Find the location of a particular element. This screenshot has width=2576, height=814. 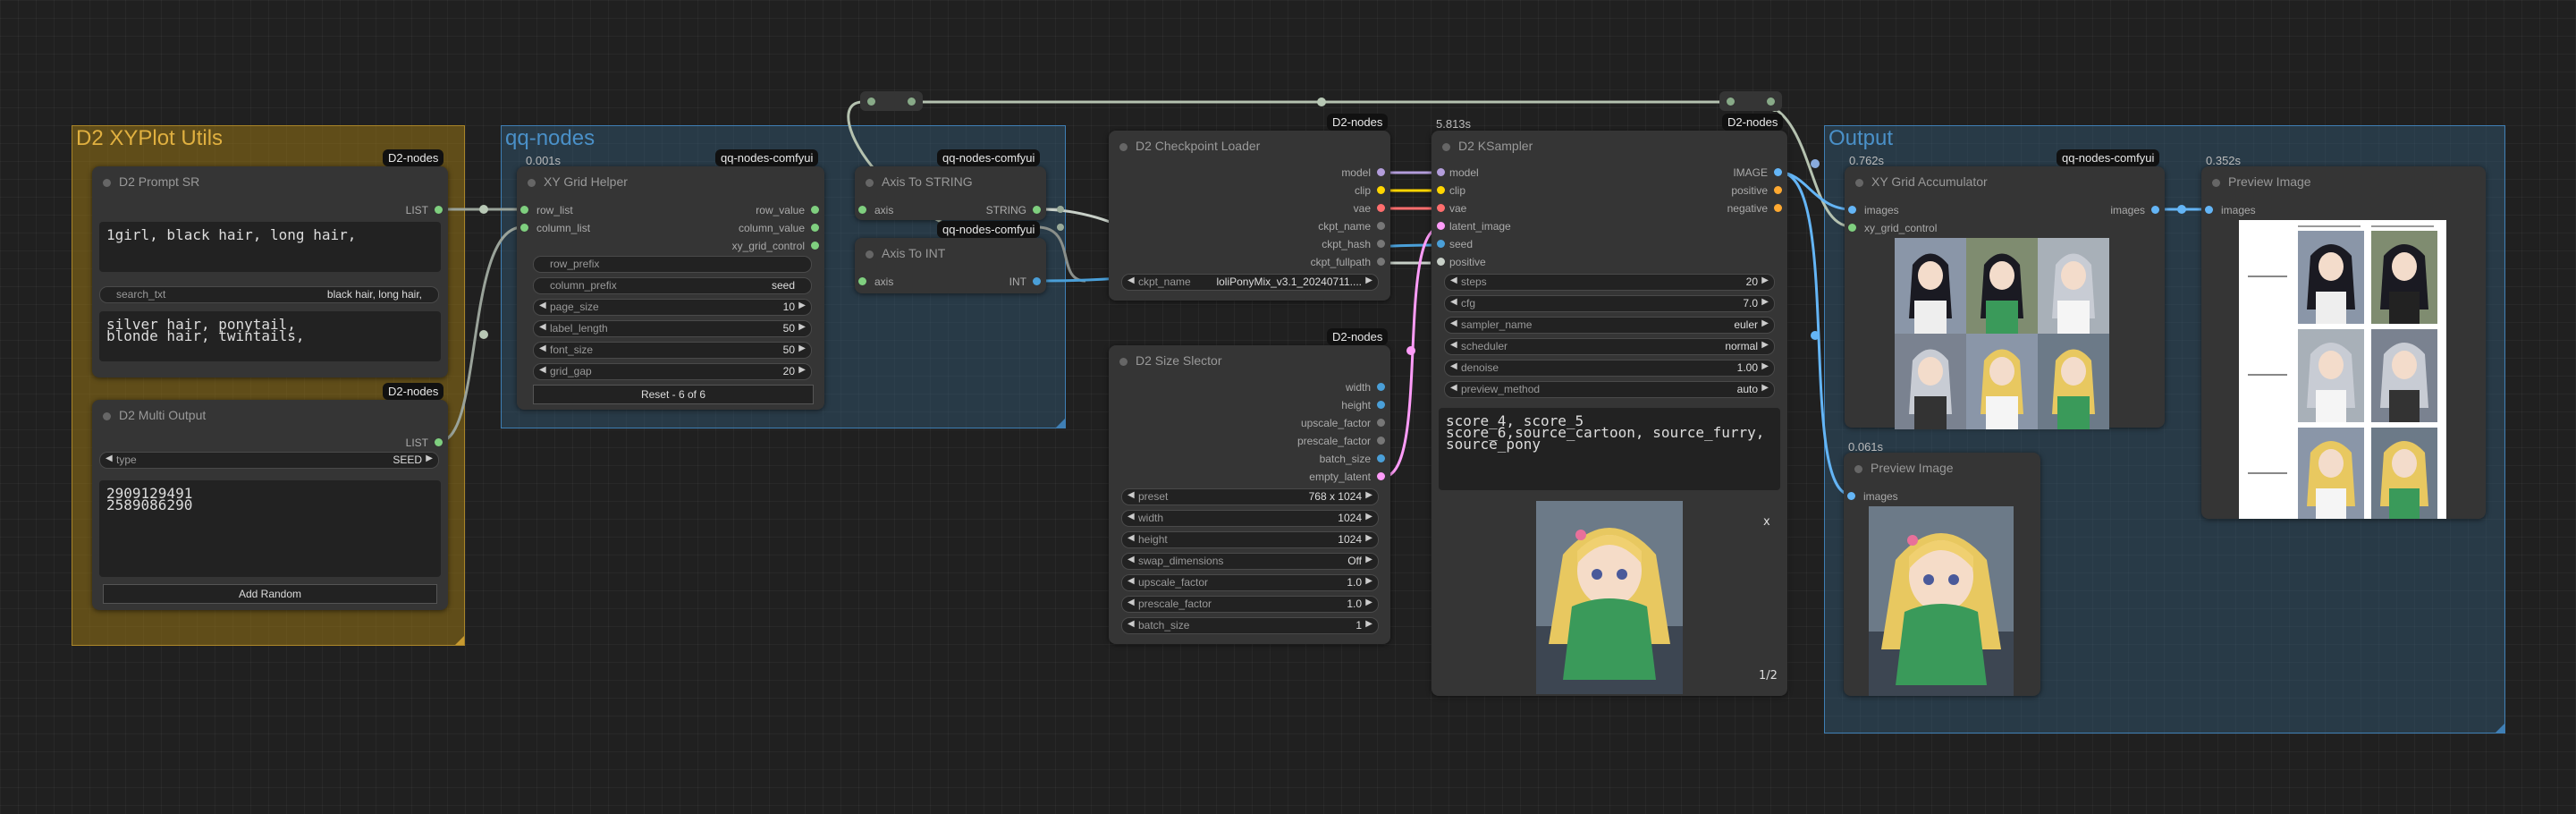

input-xy-grid-control-pin is located at coordinates (1852, 228).